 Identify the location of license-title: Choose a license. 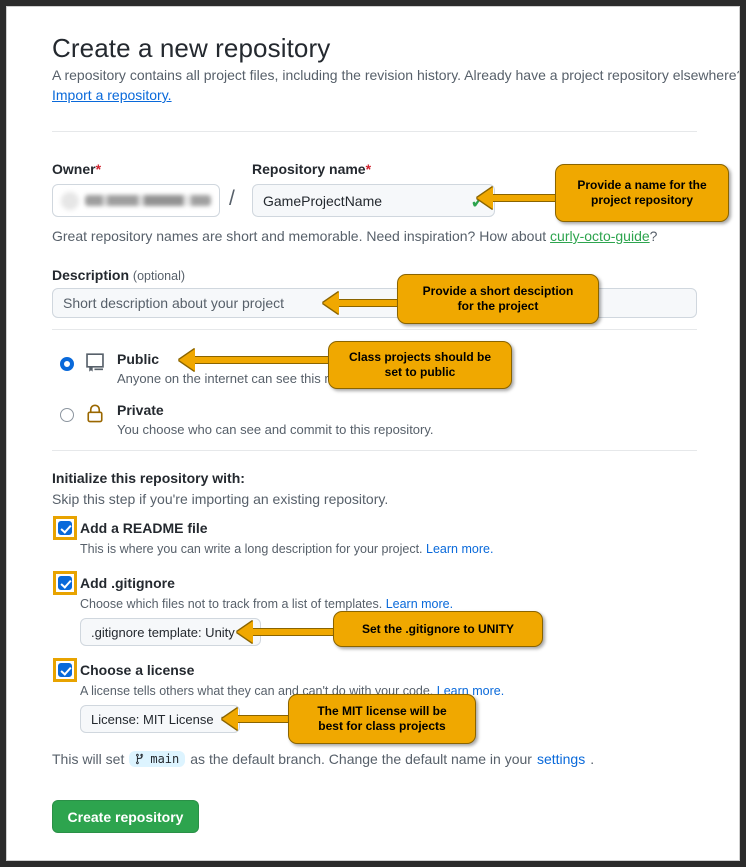
(137, 670).